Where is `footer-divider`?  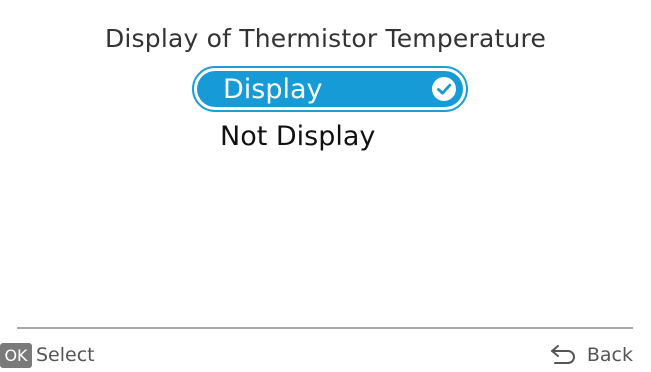
footer-divider is located at coordinates (325, 328).